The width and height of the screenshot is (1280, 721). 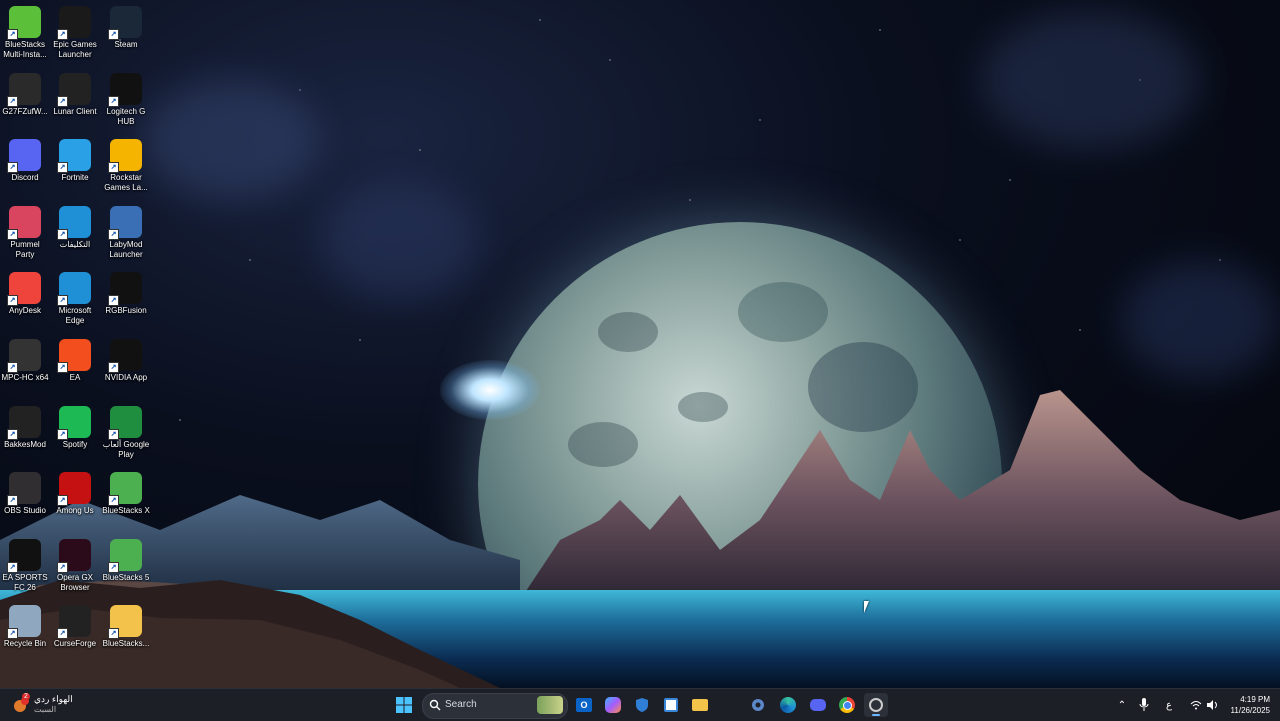 I want to click on desktop-icon-label: Discord, so click(x=25, y=178).